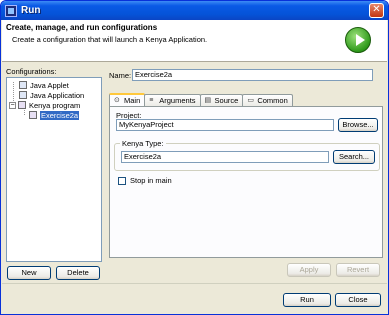 This screenshot has height=315, width=389. Describe the element at coordinates (60, 115) in the screenshot. I see `tree-item-label: Exercise2a` at that location.